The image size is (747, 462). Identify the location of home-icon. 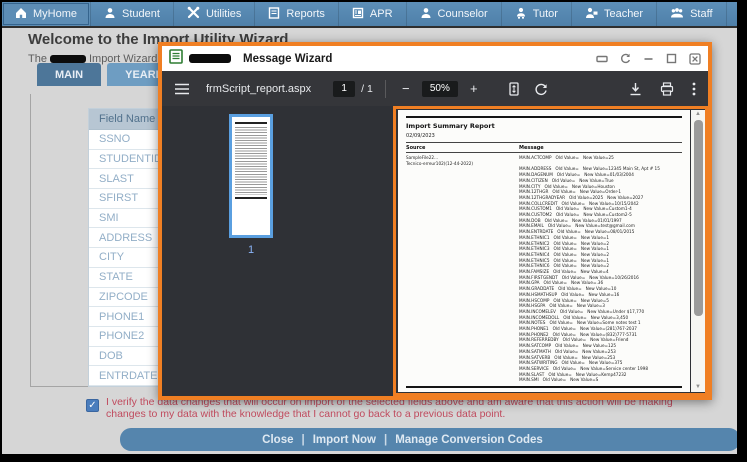
(21, 14).